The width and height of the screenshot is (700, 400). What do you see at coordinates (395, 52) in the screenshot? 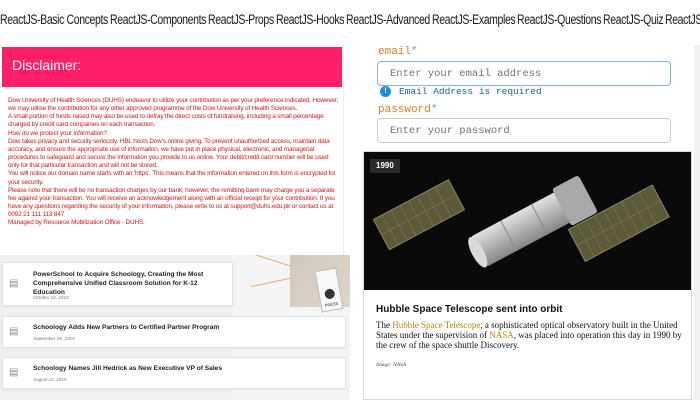
I see `email-label-text: email` at bounding box center [395, 52].